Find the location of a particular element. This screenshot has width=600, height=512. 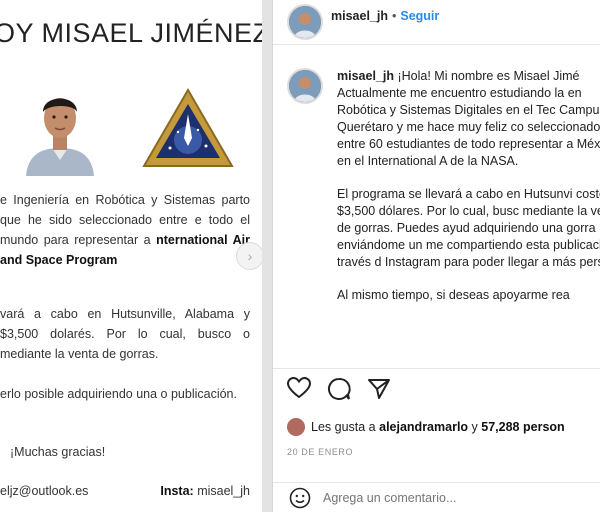

post-date: 20 DE ENERO is located at coordinates (320, 452).